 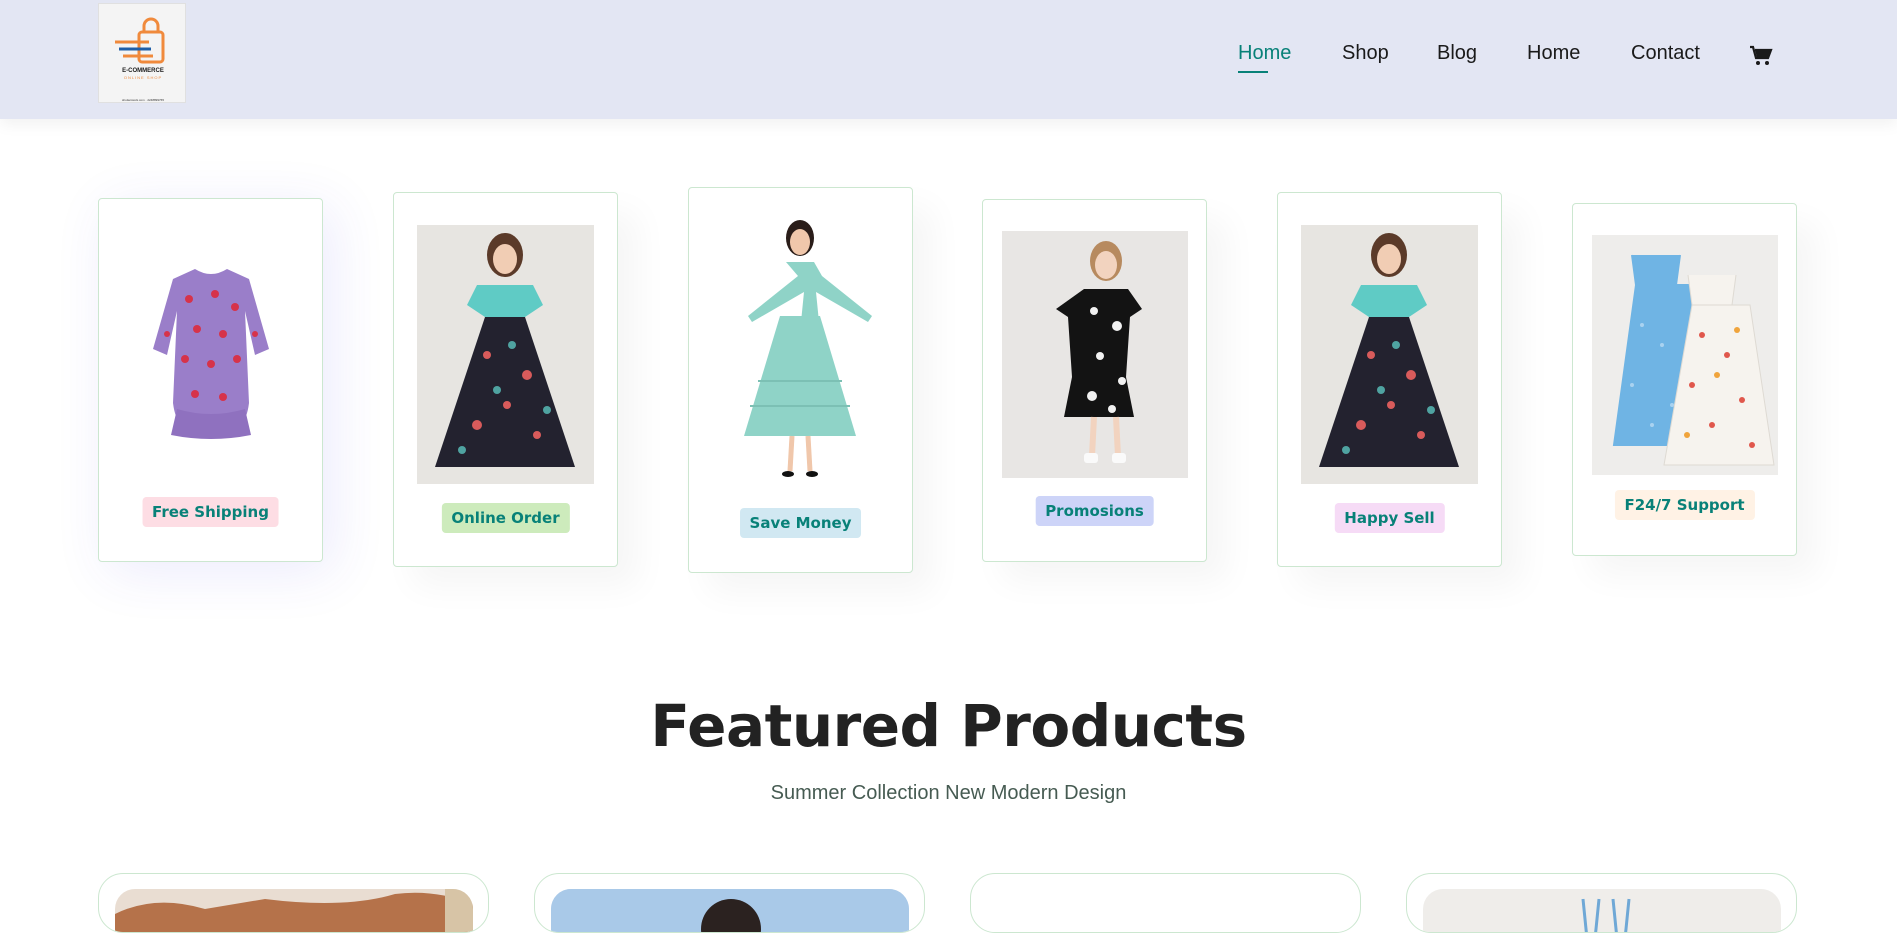 I want to click on featured-products-subtitle: Summer Collection New Modern Design, so click(x=948, y=793).